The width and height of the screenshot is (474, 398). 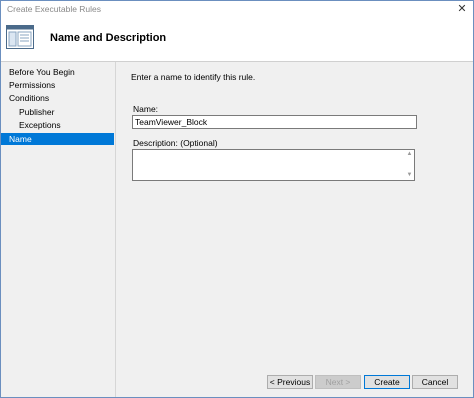 What do you see at coordinates (57, 112) in the screenshot?
I see `sidebar-item-publisher: Publisher` at bounding box center [57, 112].